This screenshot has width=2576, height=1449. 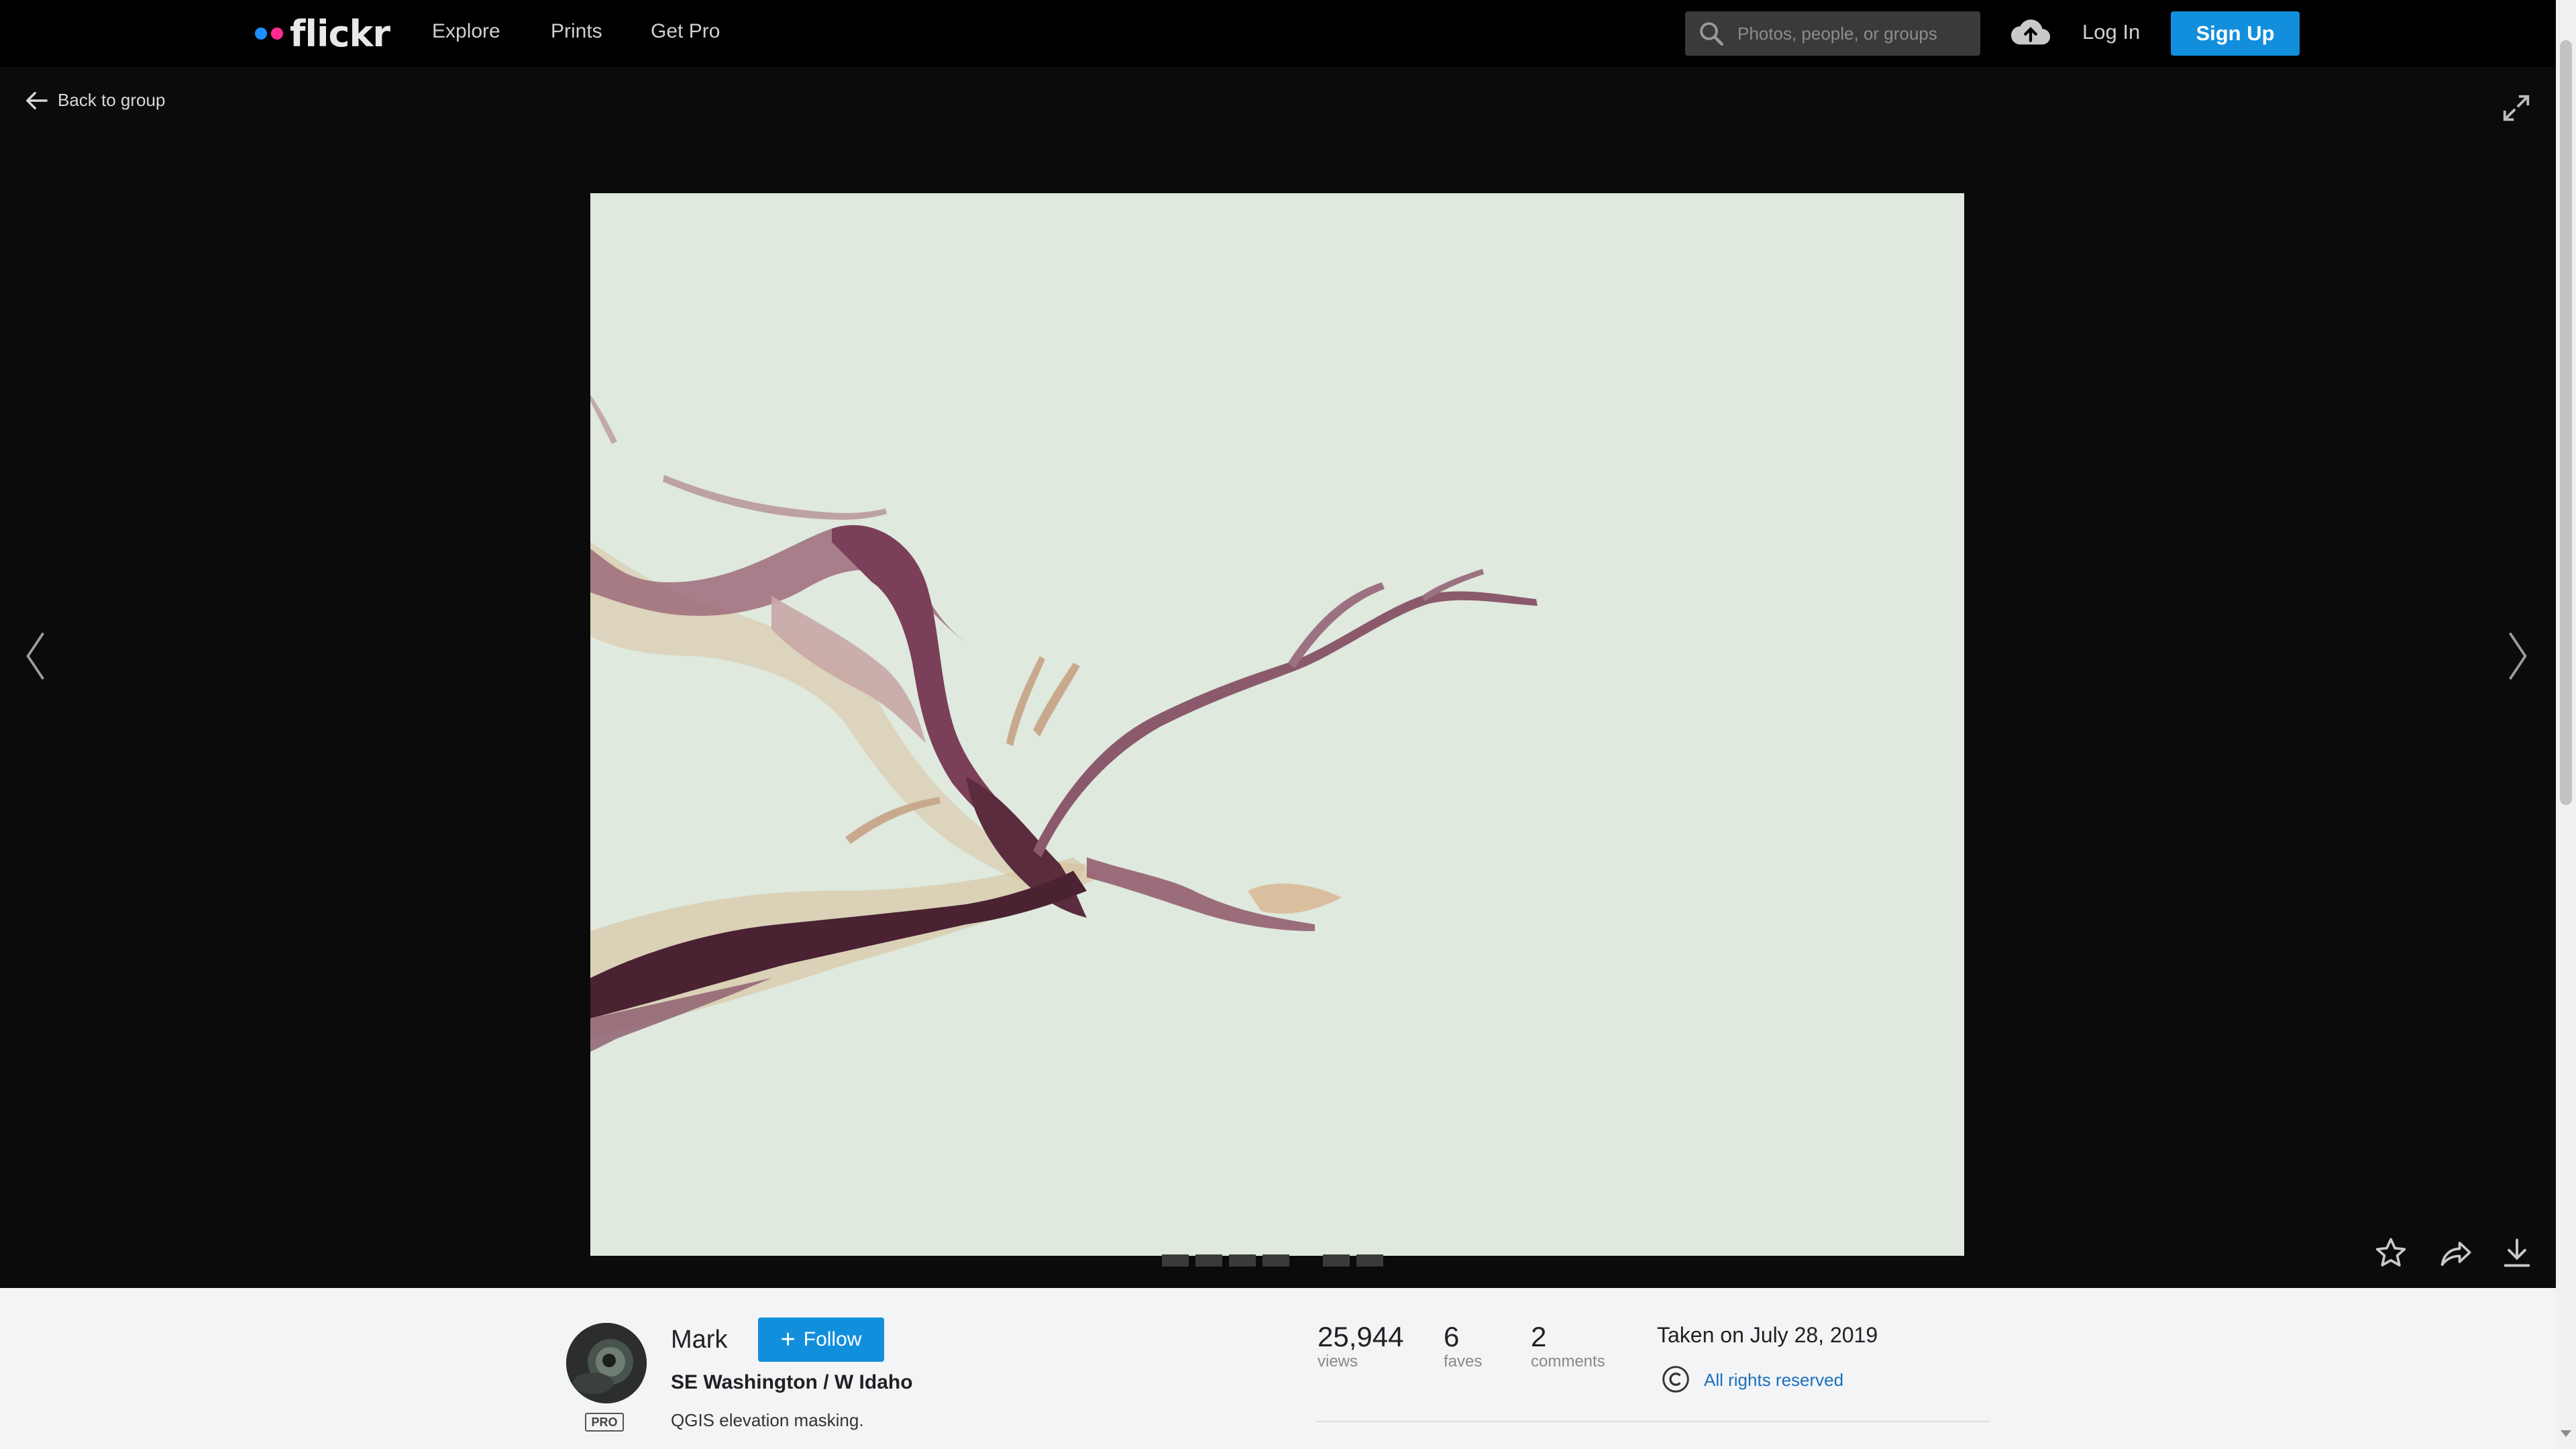 What do you see at coordinates (35, 656) in the screenshot?
I see `chevron-left-icon` at bounding box center [35, 656].